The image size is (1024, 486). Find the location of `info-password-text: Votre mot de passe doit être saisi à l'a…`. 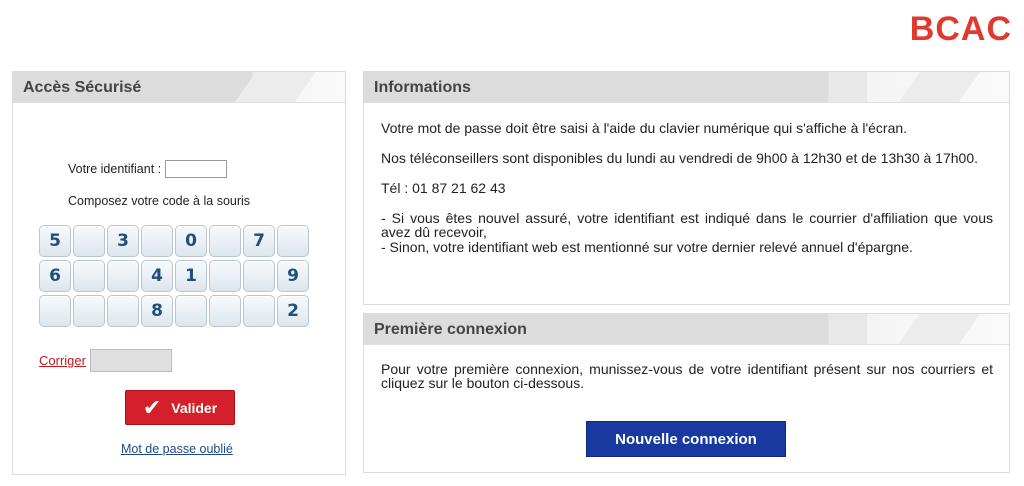

info-password-text: Votre mot de passe doit être saisi à l'a… is located at coordinates (644, 128).